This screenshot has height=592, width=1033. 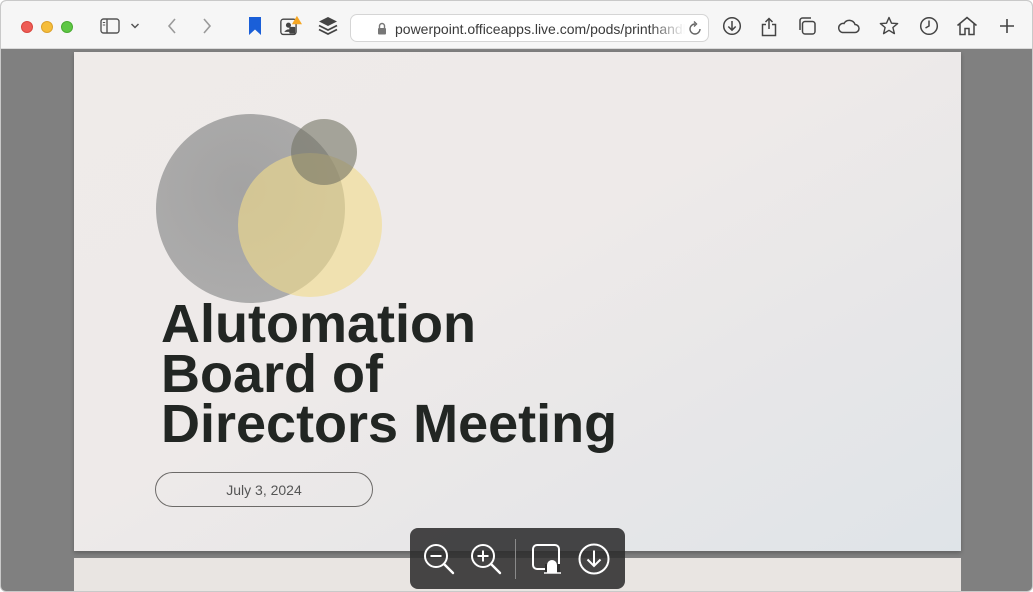 I want to click on date-pill: July 3, 2024, so click(x=264, y=489).